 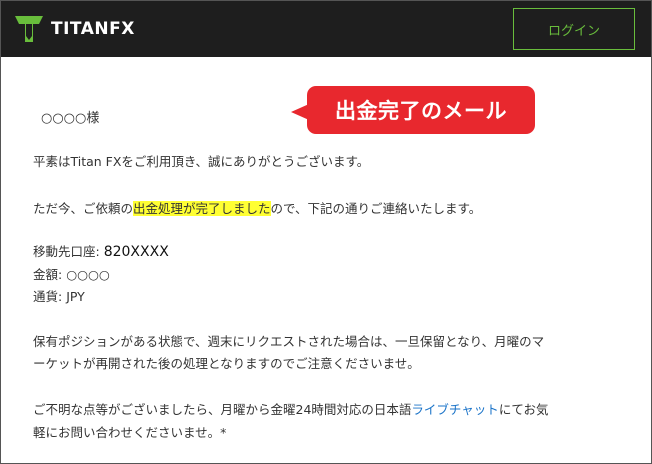 What do you see at coordinates (75, 296) in the screenshot?
I see `currency-value: JPY` at bounding box center [75, 296].